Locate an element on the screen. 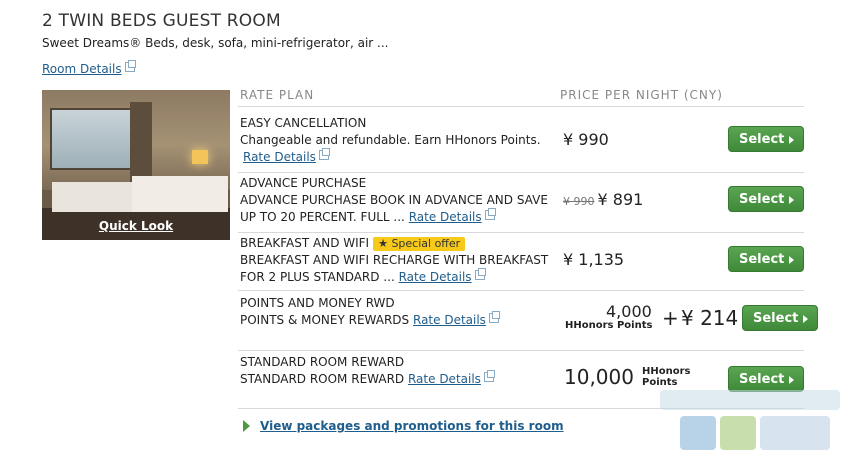  header-rate-plan: RATE PLAN is located at coordinates (277, 95).